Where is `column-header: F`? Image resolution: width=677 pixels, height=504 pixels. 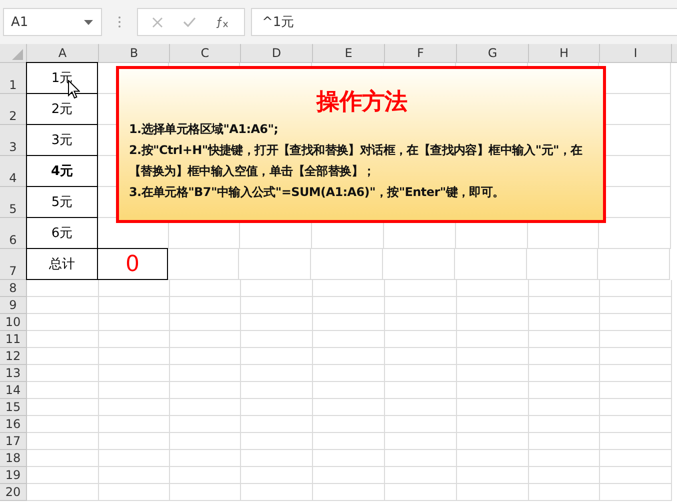
column-header: F is located at coordinates (421, 53).